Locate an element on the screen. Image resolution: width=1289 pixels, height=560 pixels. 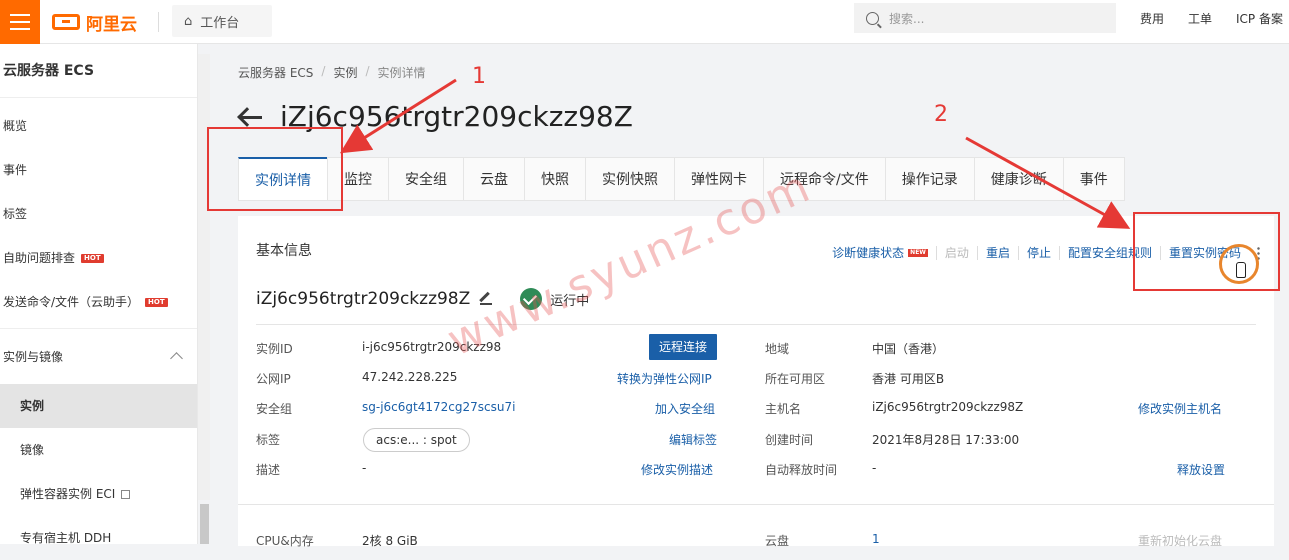
sidebar-item-send-command: 发送命令/文件（云助手） HOT is located at coordinates (98, 302).